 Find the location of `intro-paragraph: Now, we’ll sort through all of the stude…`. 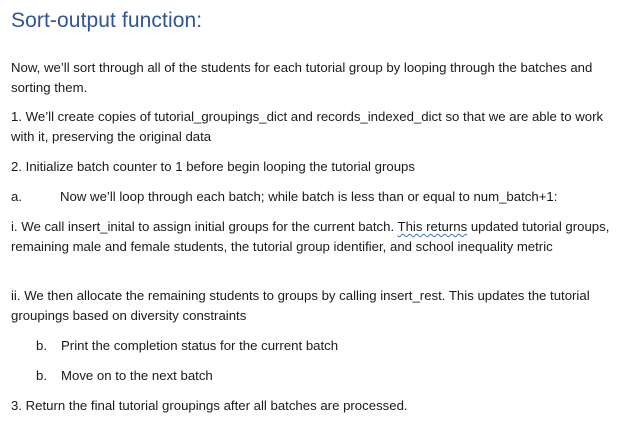

intro-paragraph: Now, we’ll sort through all of the stude… is located at coordinates (302, 77).